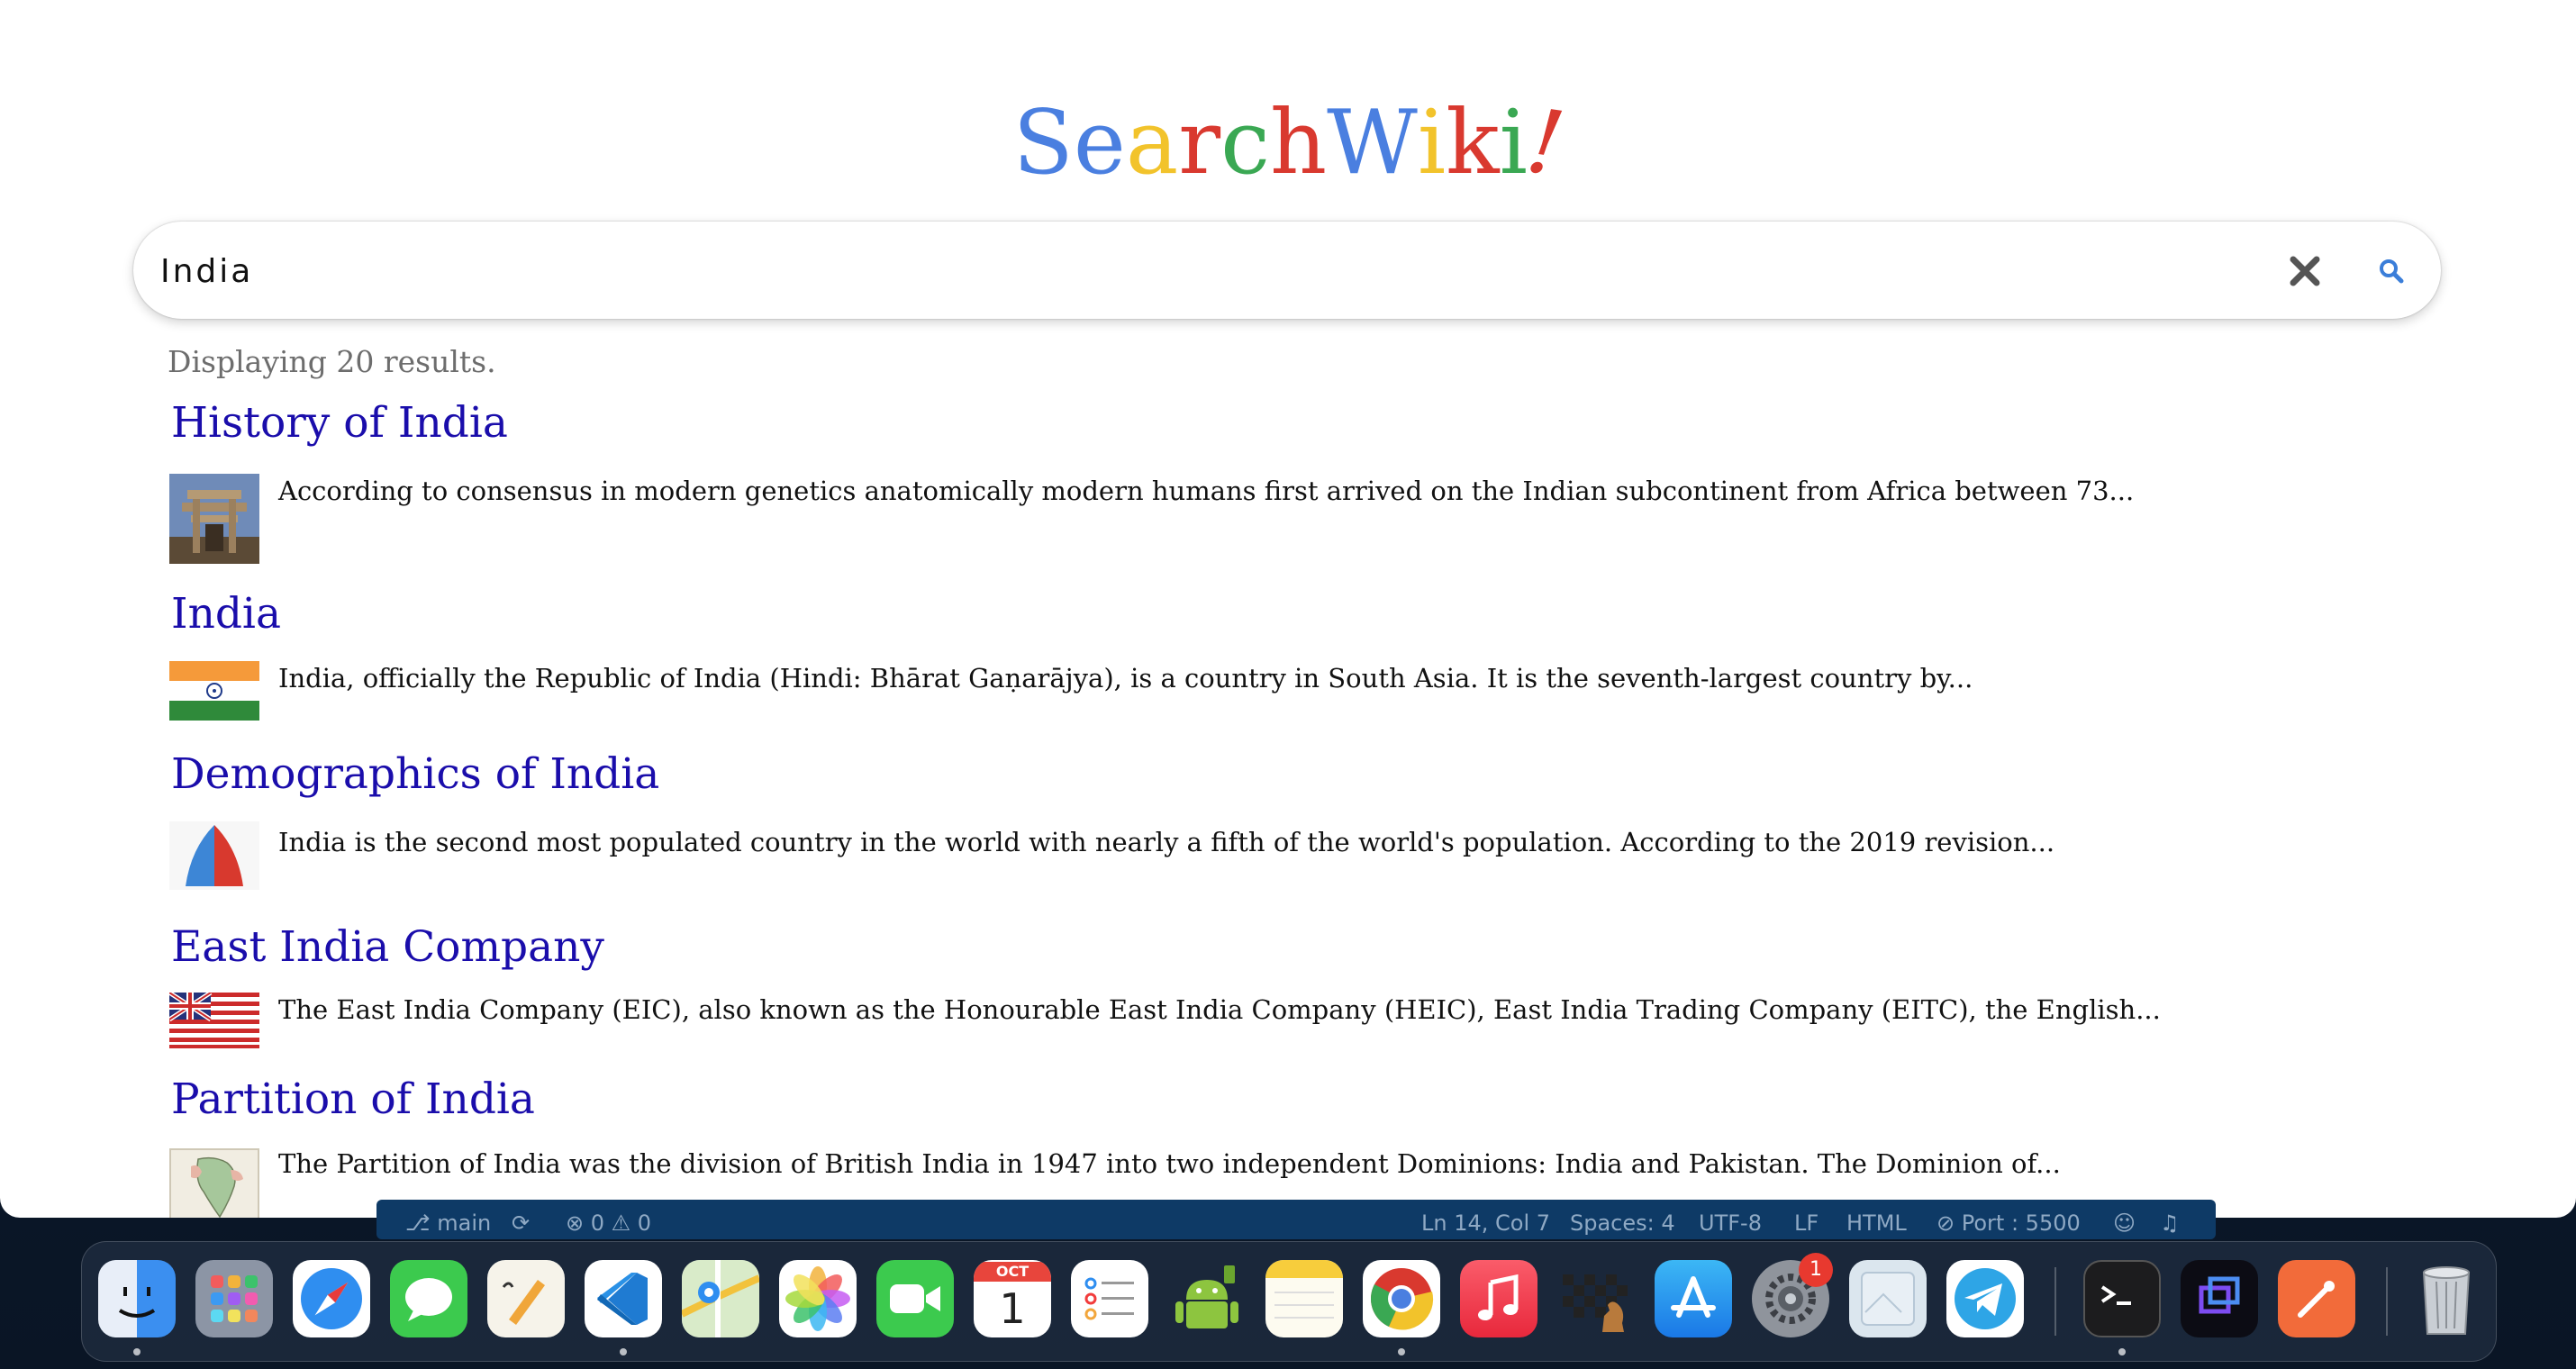 The width and height of the screenshot is (2576, 1369). What do you see at coordinates (331, 1298) in the screenshot?
I see `safari-icon` at bounding box center [331, 1298].